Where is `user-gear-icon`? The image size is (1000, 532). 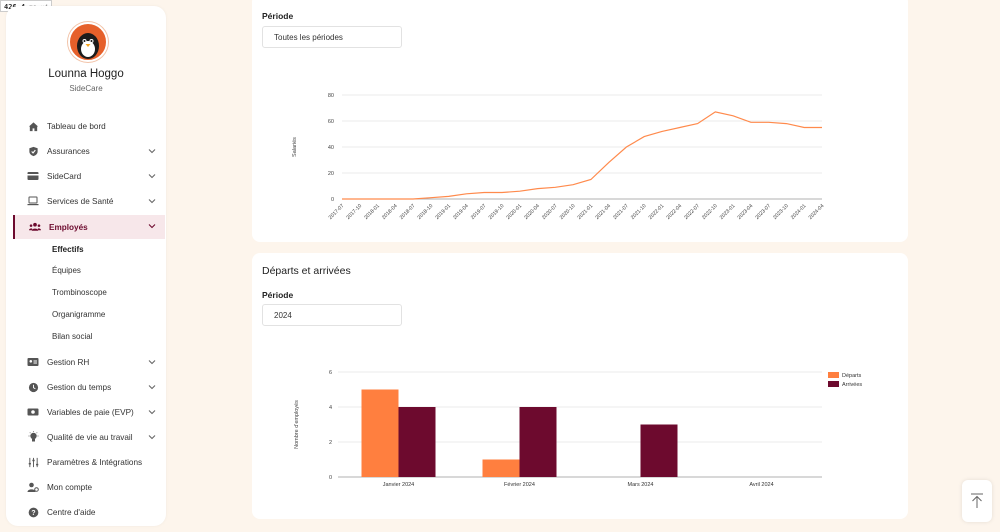 user-gear-icon is located at coordinates (33, 487).